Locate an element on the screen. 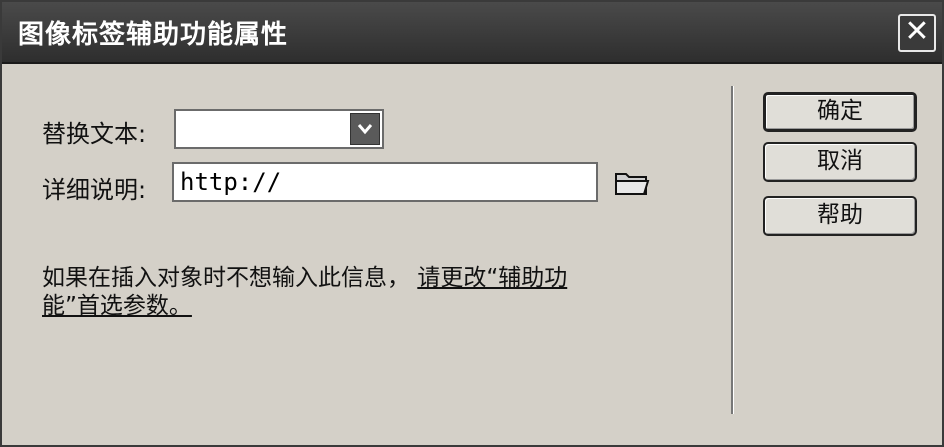 Image resolution: width=944 pixels, height=447 pixels. preferences-link: 请更改“辅助功 is located at coordinates (492, 278).